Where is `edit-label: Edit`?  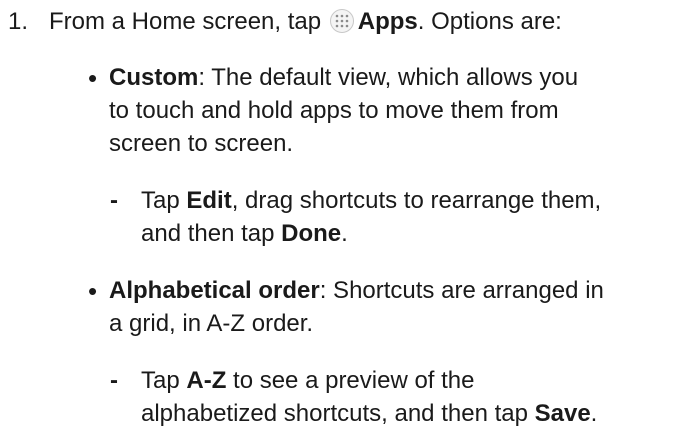
edit-label: Edit is located at coordinates (209, 200).